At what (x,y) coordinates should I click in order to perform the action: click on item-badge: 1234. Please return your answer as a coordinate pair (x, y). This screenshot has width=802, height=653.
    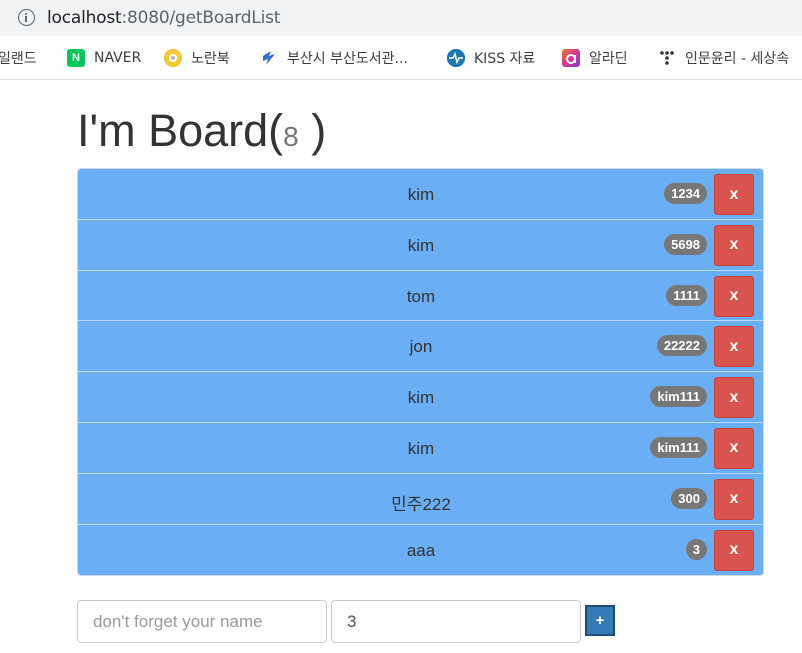
    Looking at the image, I should click on (685, 193).